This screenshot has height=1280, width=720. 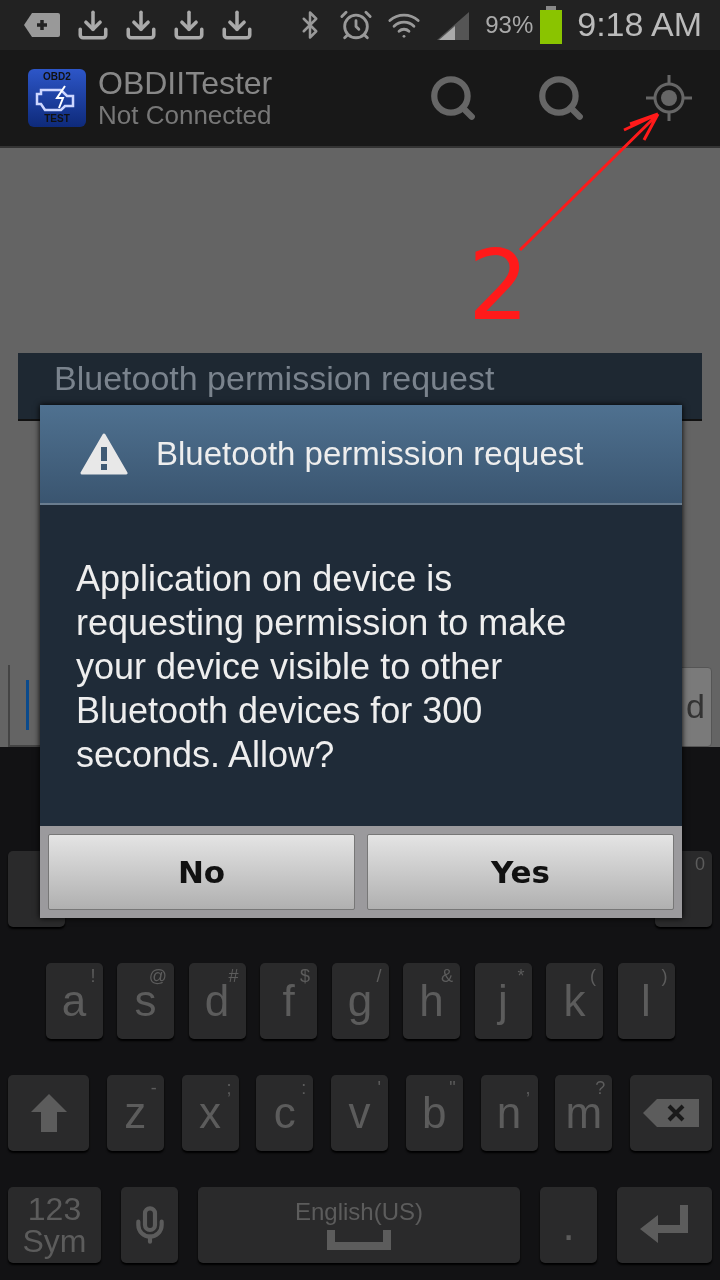 I want to click on dialog-button: No, so click(x=201, y=872).